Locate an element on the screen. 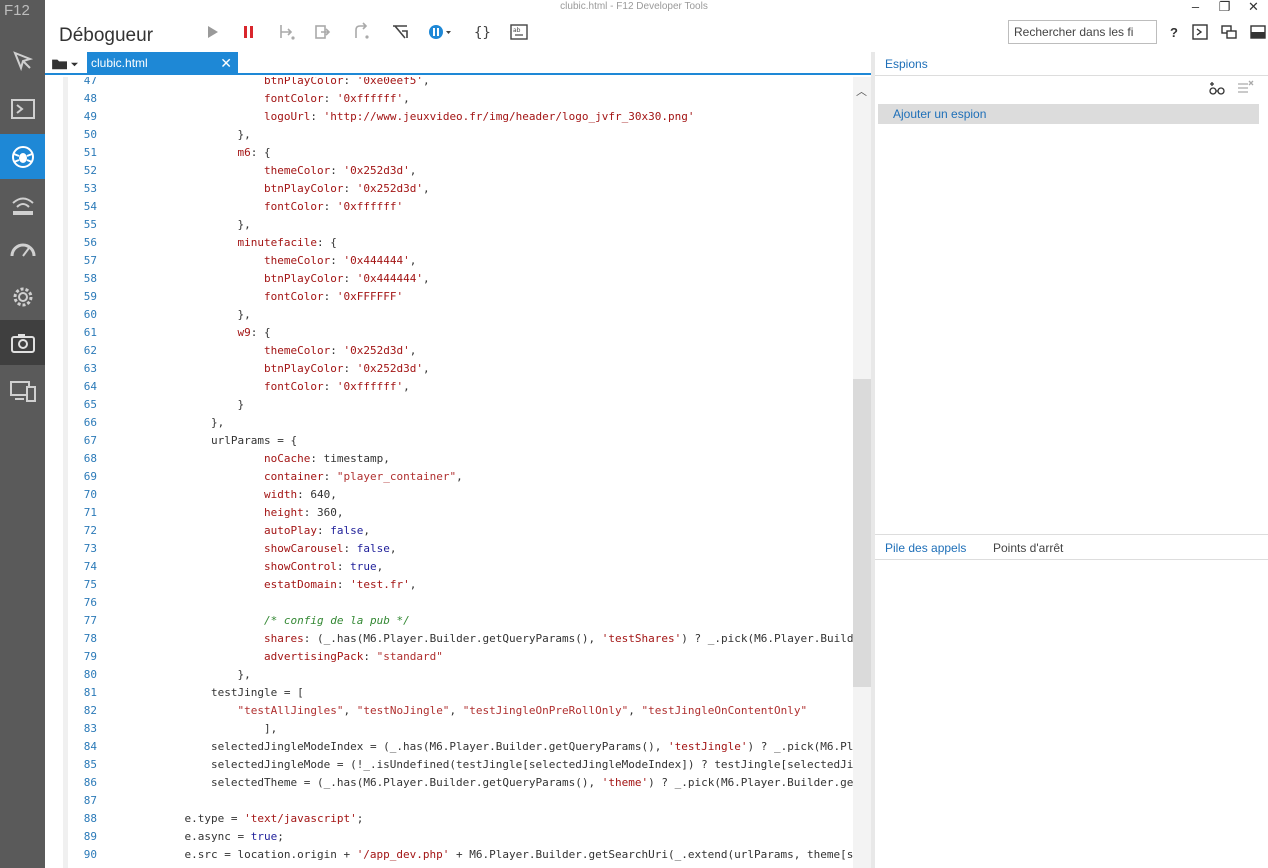 The width and height of the screenshot is (1268, 868). code-line: 73 showCarousel: false, is located at coordinates (221, 549).